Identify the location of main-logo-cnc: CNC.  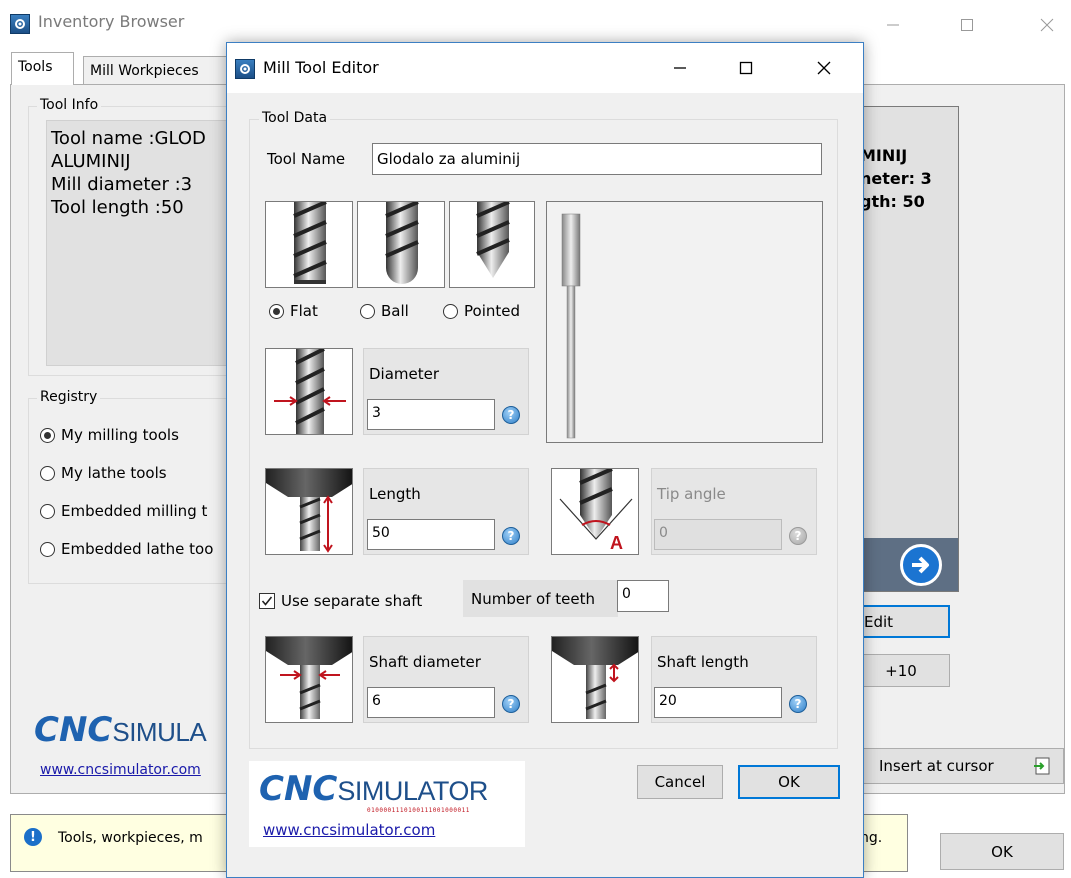
(73, 730).